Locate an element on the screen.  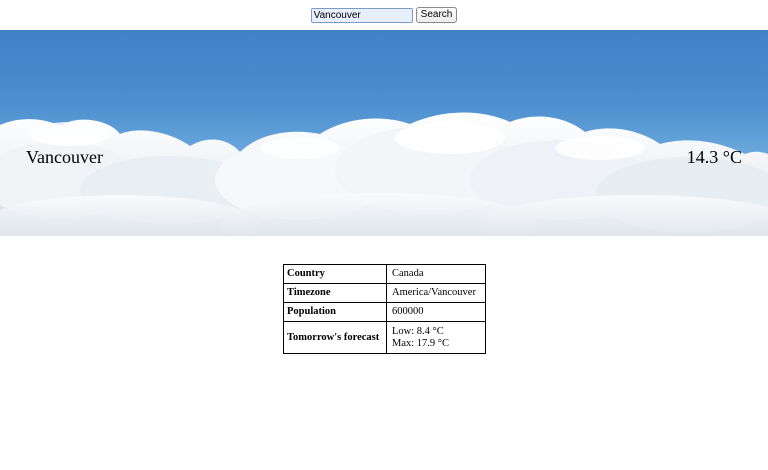
forecast-label: Tomorrow's forecast is located at coordinates (335, 337).